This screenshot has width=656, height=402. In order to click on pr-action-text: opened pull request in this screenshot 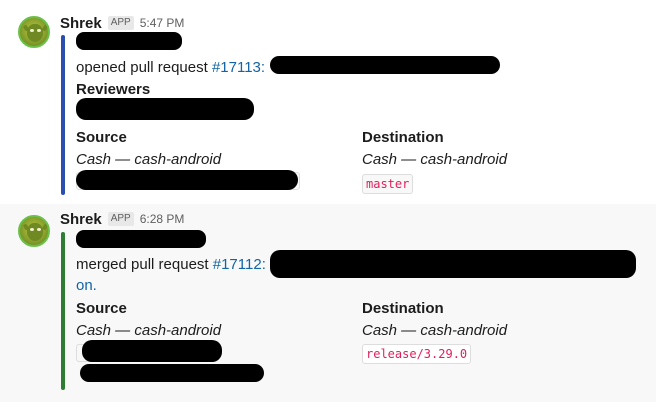, I will do `click(144, 67)`.